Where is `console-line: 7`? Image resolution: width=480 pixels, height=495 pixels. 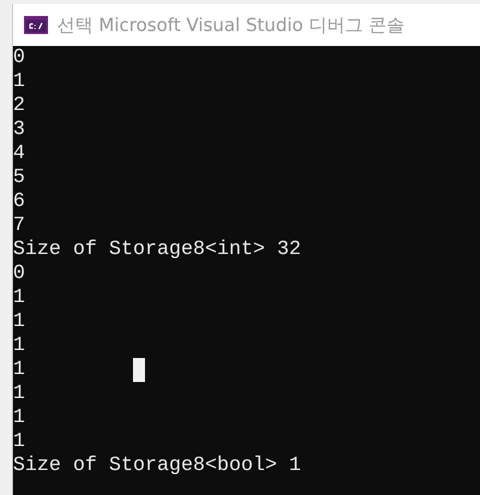 console-line: 7 is located at coordinates (19, 225).